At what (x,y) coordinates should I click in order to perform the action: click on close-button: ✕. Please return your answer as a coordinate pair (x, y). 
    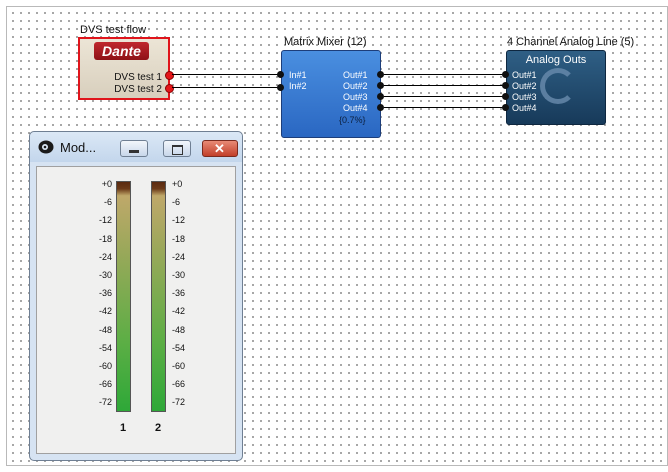
    Looking at the image, I should click on (220, 148).